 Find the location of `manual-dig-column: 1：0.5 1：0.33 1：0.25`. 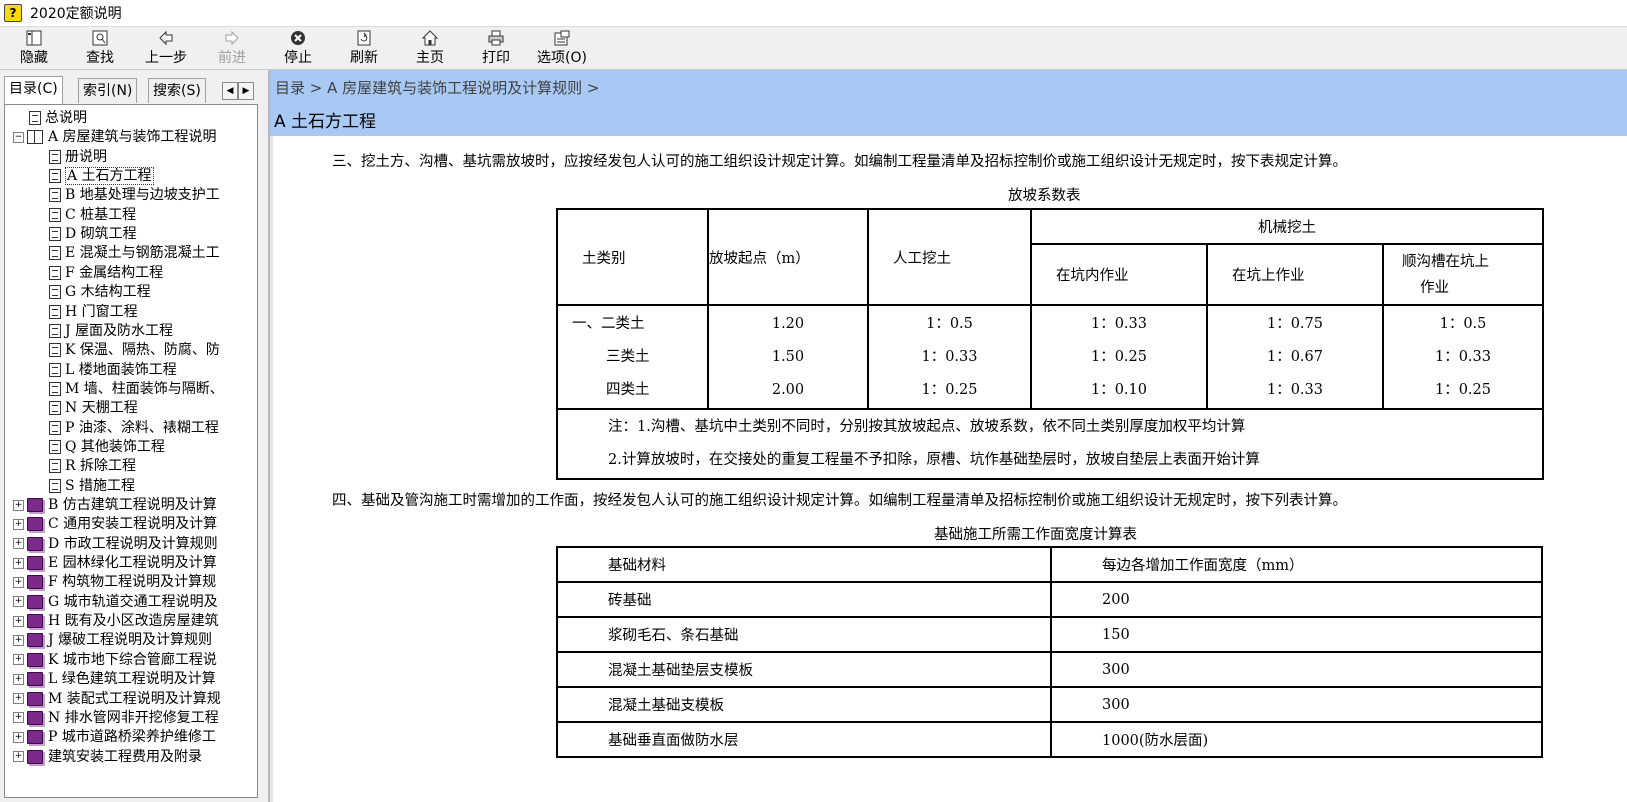

manual-dig-column: 1：0.5 1：0.33 1：0.25 is located at coordinates (949, 357).